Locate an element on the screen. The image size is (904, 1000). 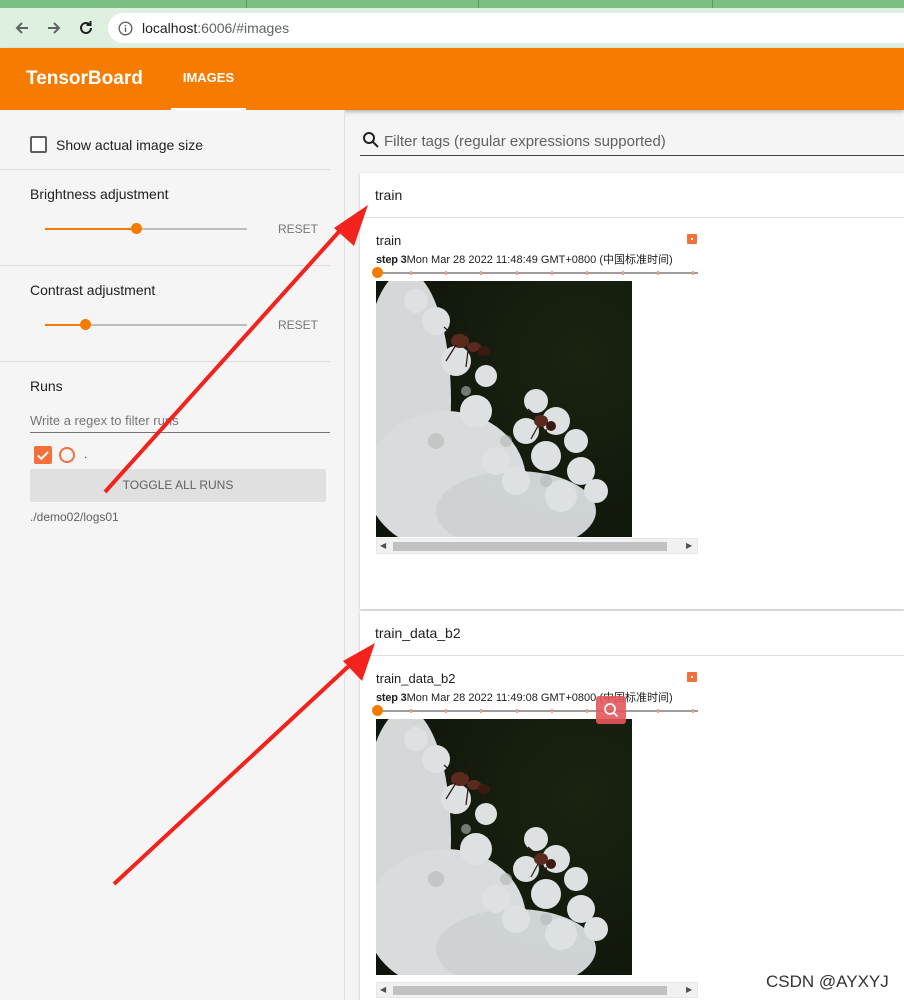
forward-button is located at coordinates (54, 28).